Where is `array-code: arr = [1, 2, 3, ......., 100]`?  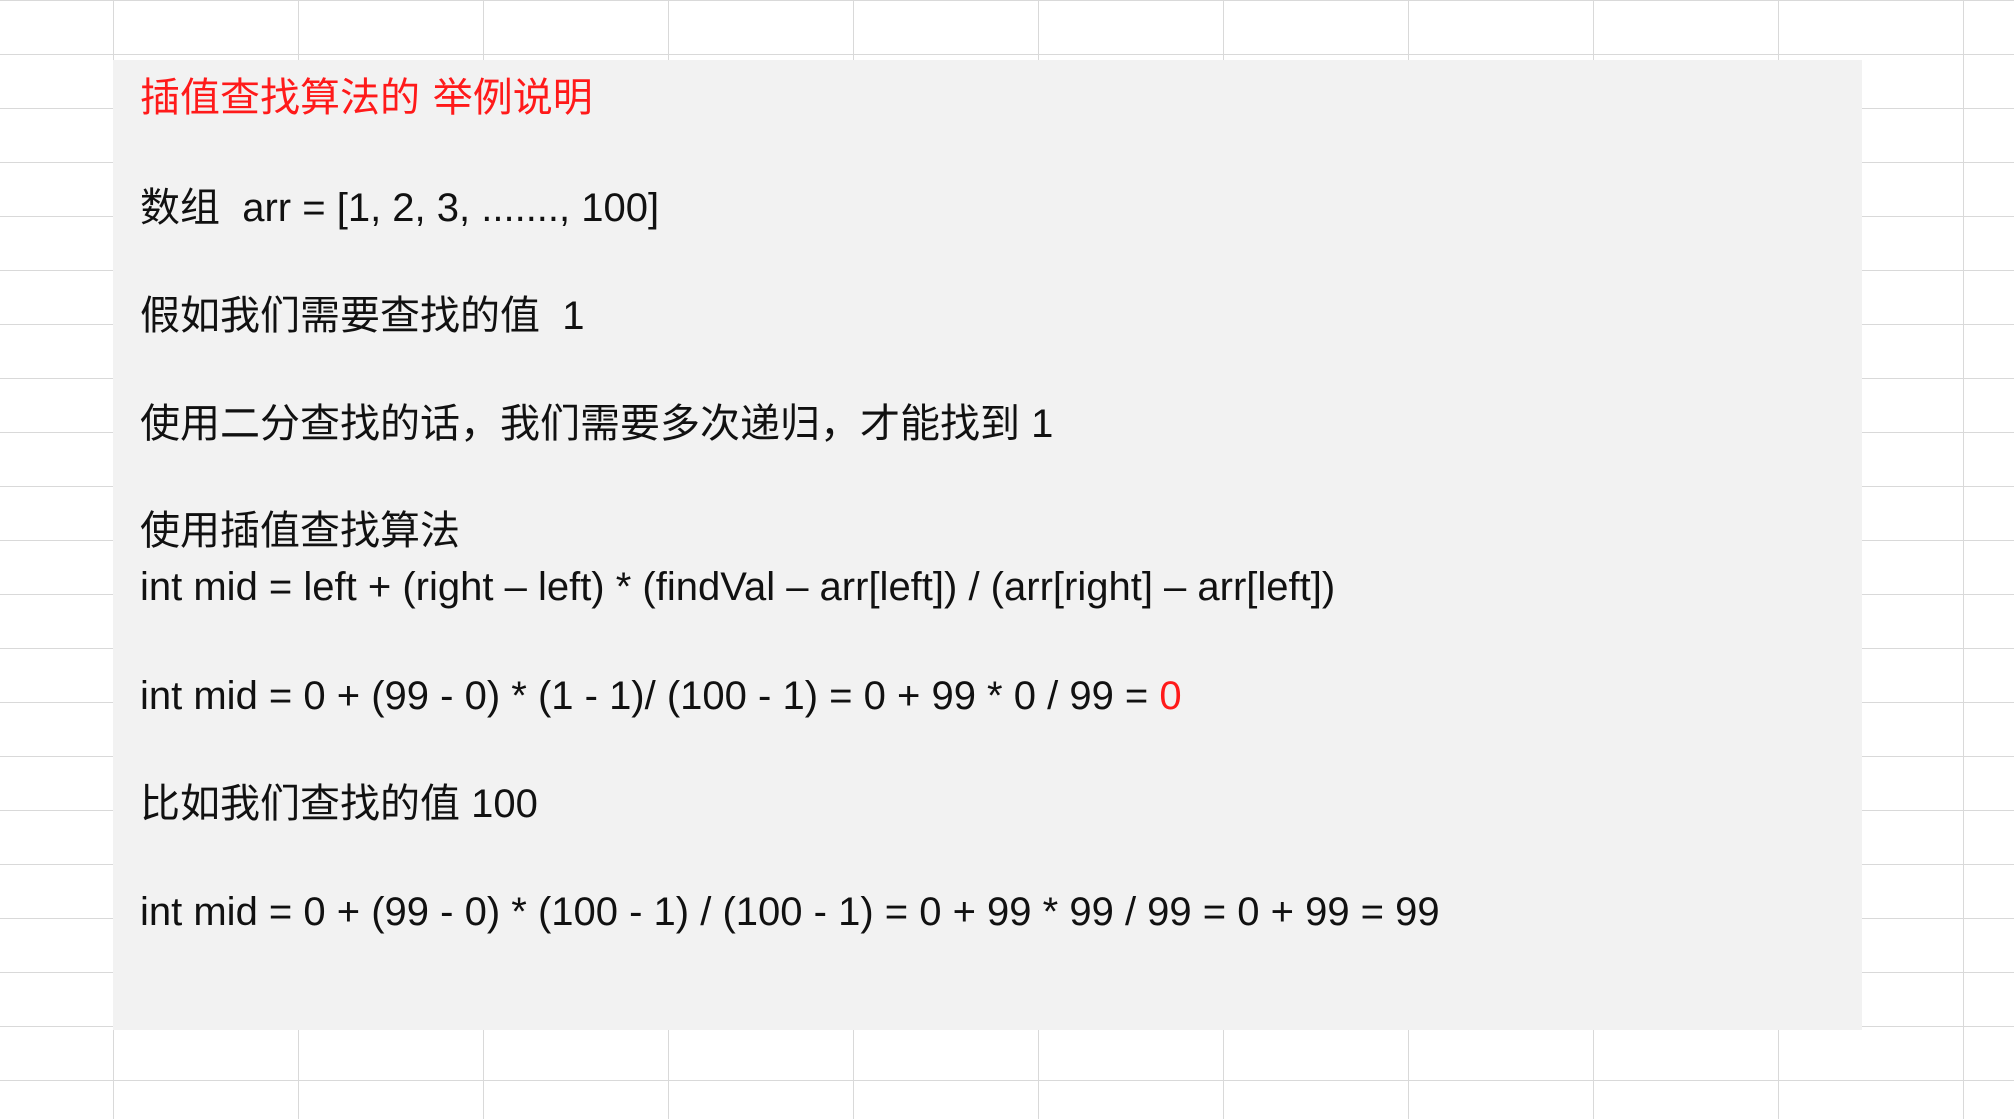 array-code: arr = [1, 2, 3, ......., 100] is located at coordinates (451, 208).